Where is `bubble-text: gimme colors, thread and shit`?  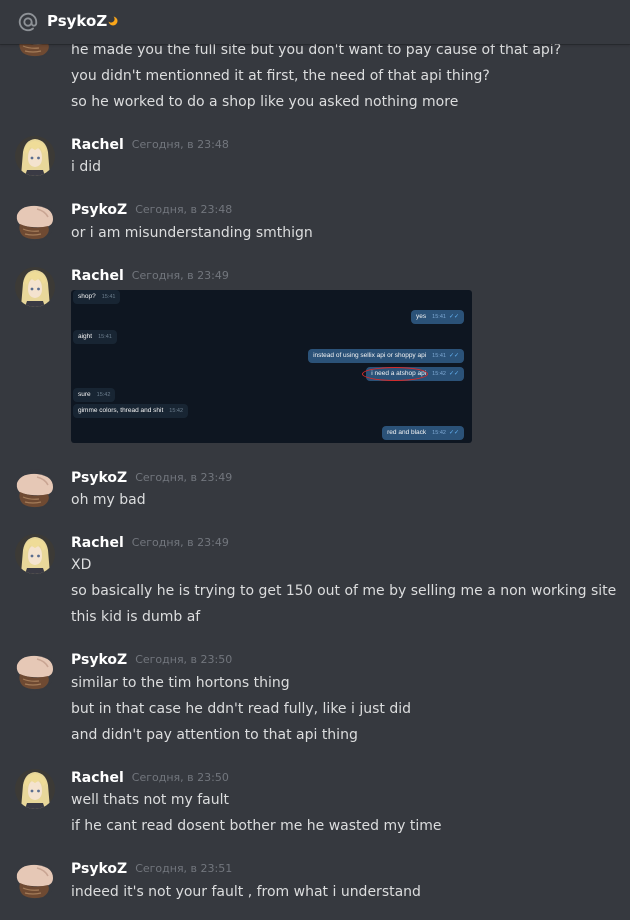
bubble-text: gimme colors, thread and shit is located at coordinates (121, 410).